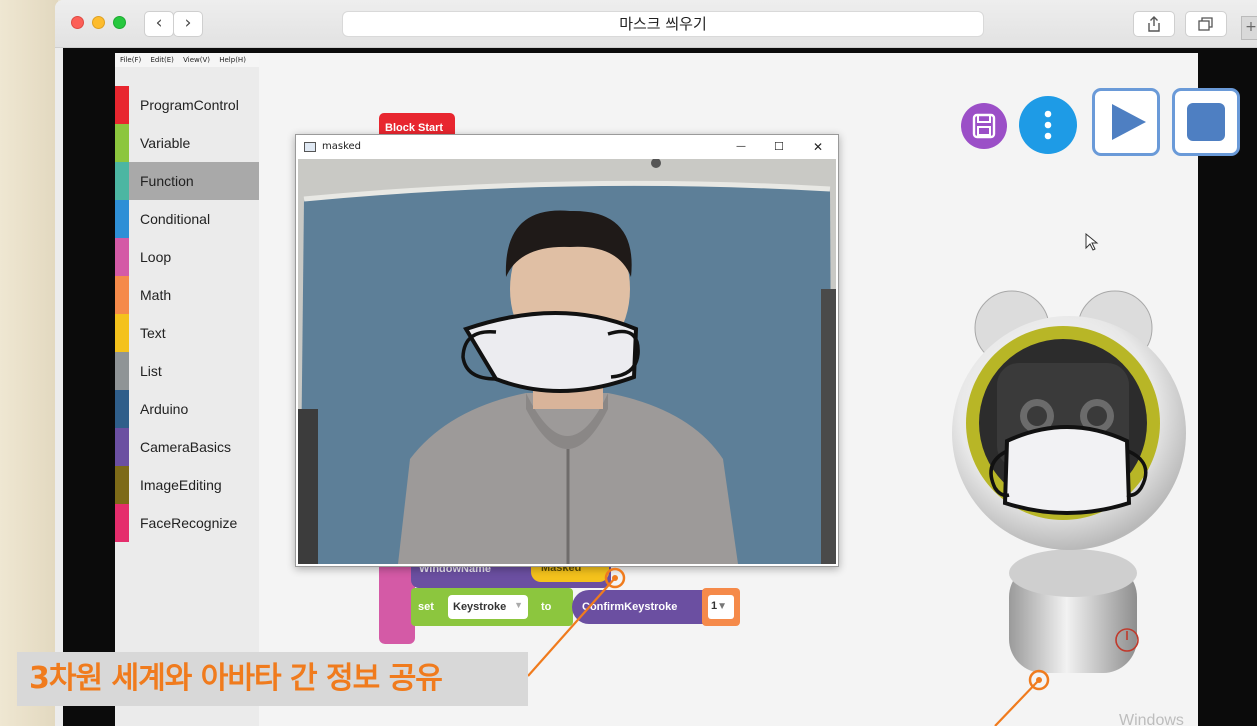  I want to click on category-text: Text, so click(187, 333).